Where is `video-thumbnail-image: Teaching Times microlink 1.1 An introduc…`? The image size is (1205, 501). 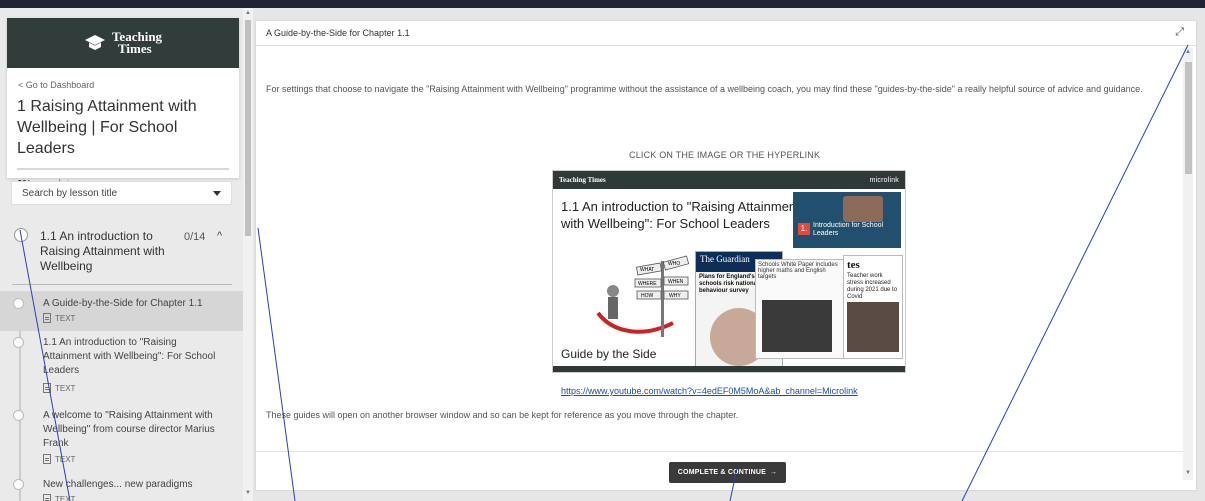 video-thumbnail-image: Teaching Times microlink 1.1 An introduc… is located at coordinates (729, 271).